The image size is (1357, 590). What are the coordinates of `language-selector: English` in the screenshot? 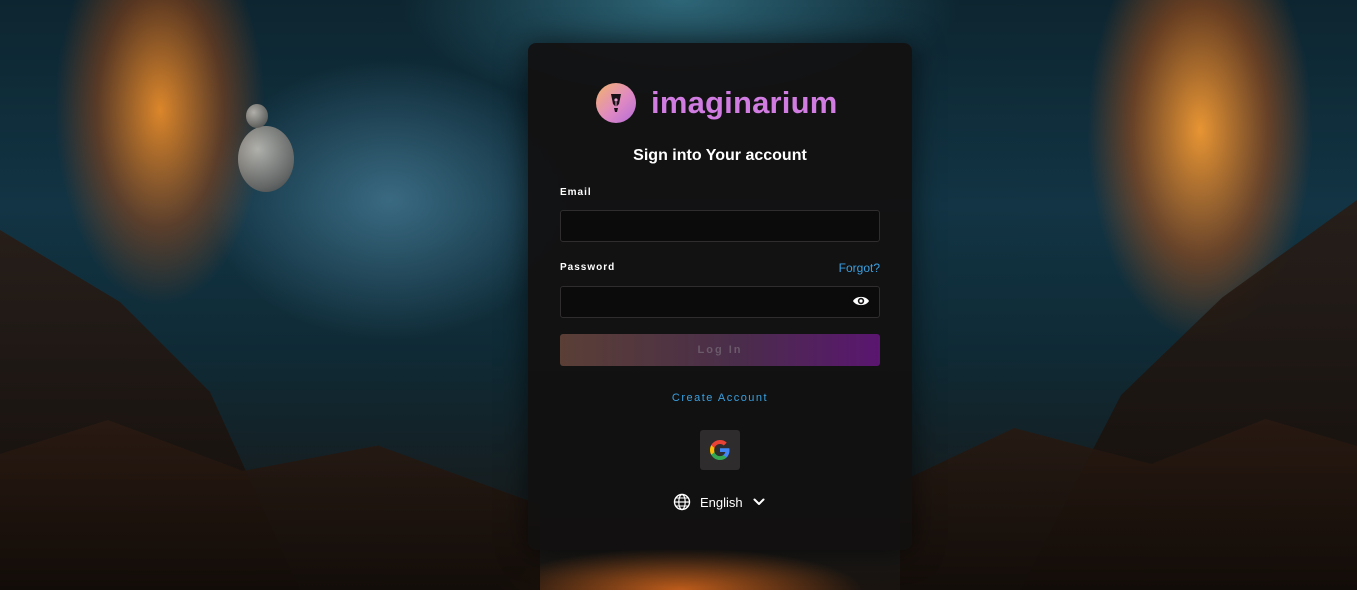 It's located at (719, 502).